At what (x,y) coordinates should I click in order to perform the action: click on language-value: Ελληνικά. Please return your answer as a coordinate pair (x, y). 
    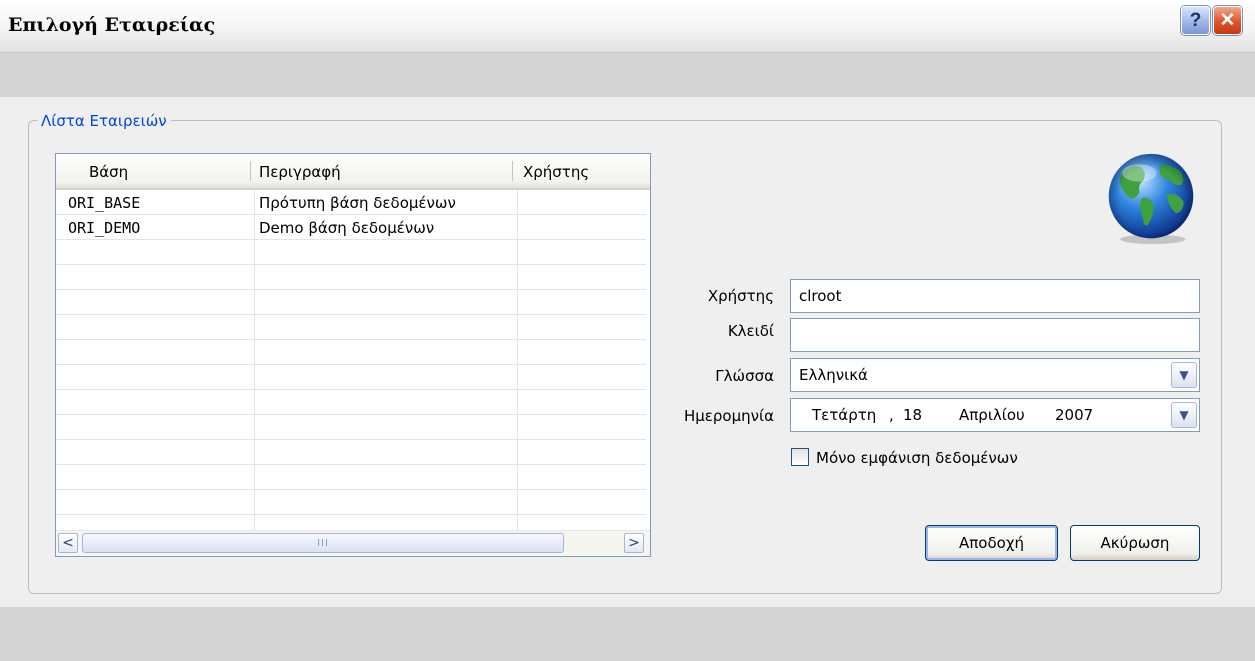
    Looking at the image, I should click on (833, 375).